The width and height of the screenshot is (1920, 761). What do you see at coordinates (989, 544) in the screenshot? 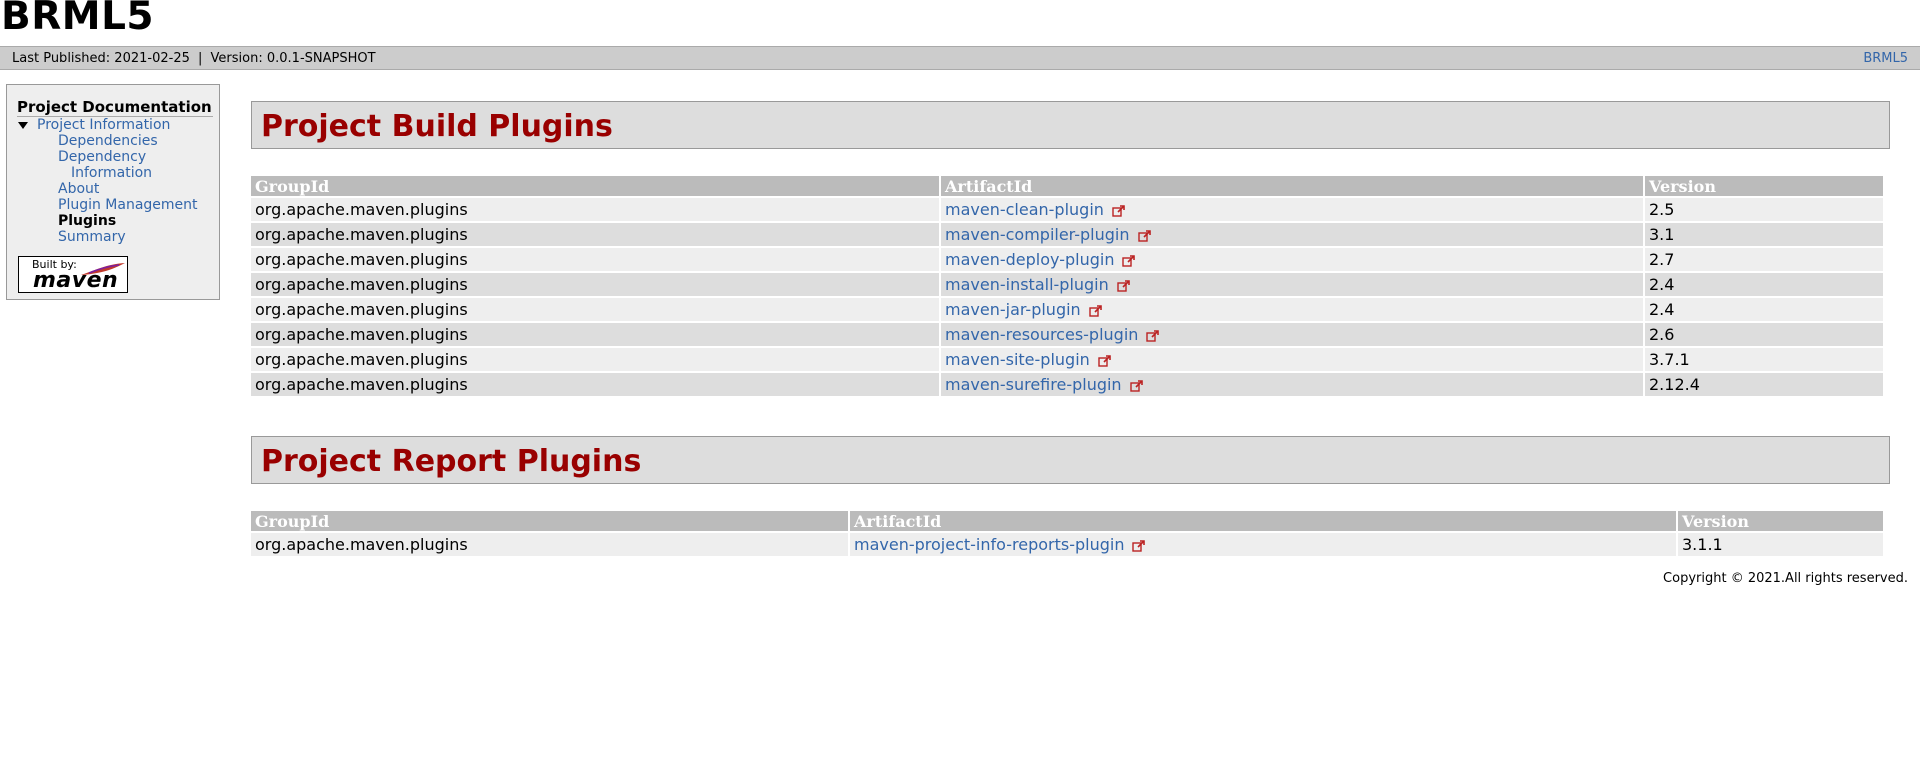
I see `artifact-link: maven-project-info-reports-plugin` at bounding box center [989, 544].